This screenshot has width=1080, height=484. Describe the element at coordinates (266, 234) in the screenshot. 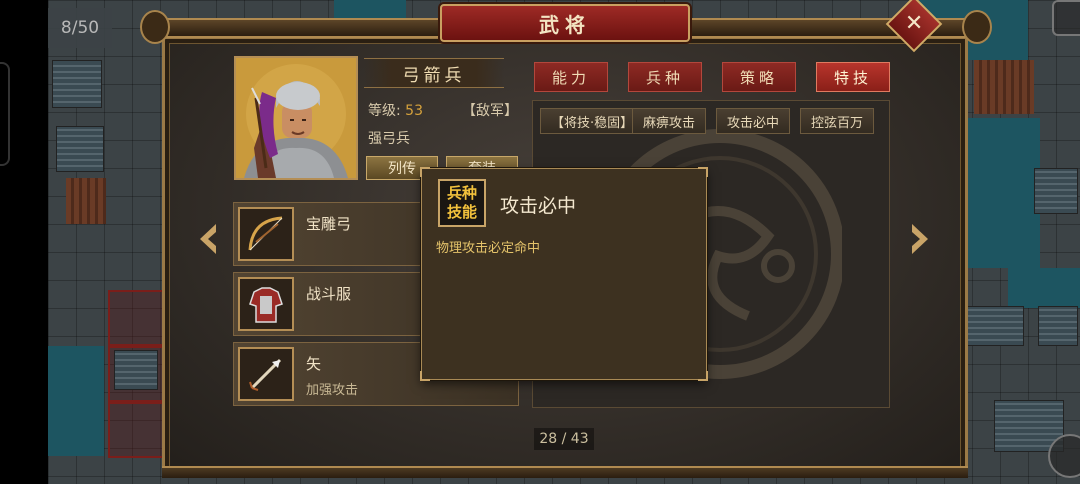

I see `bow-icon` at that location.